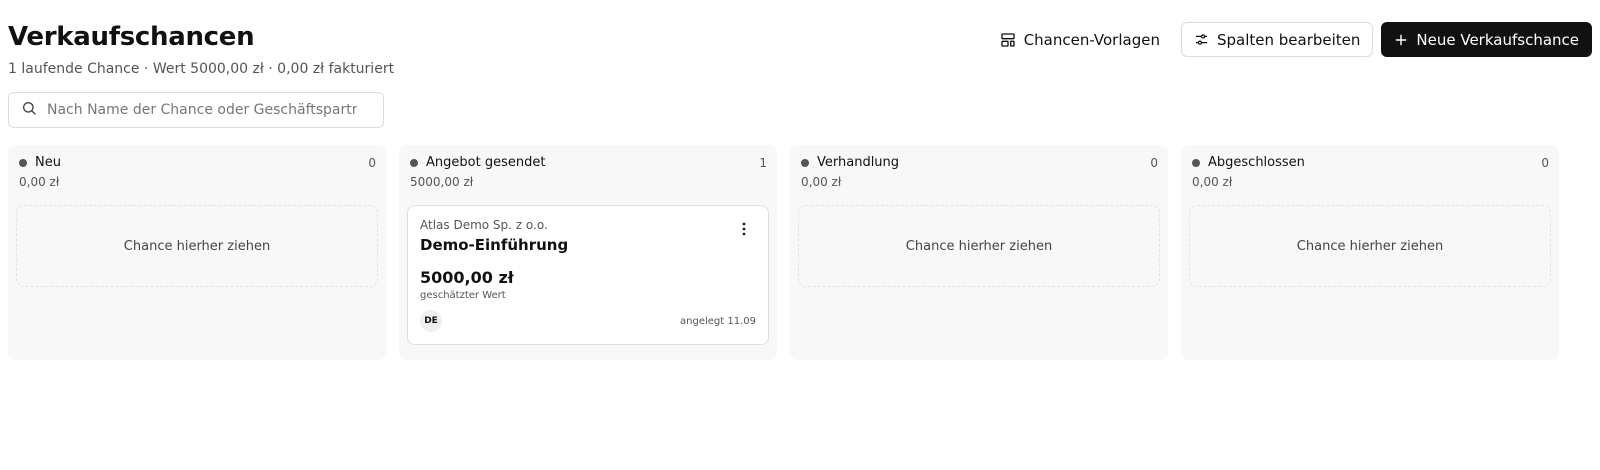  What do you see at coordinates (1256, 162) in the screenshot?
I see `column-title: Abgeschlossen` at bounding box center [1256, 162].